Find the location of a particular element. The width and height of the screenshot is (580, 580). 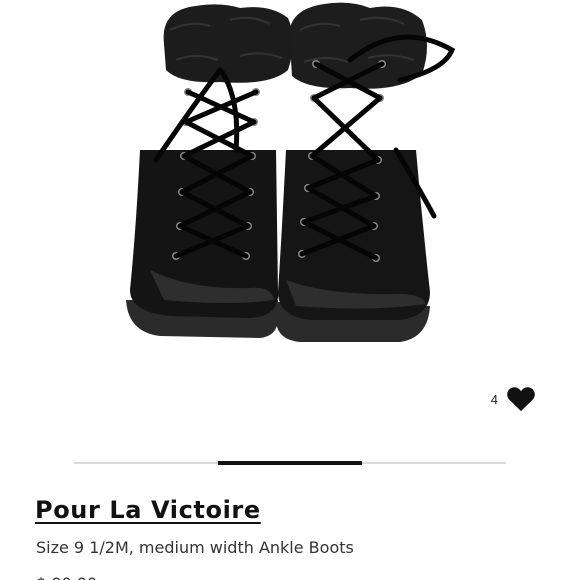

like-count: 4 is located at coordinates (494, 399).